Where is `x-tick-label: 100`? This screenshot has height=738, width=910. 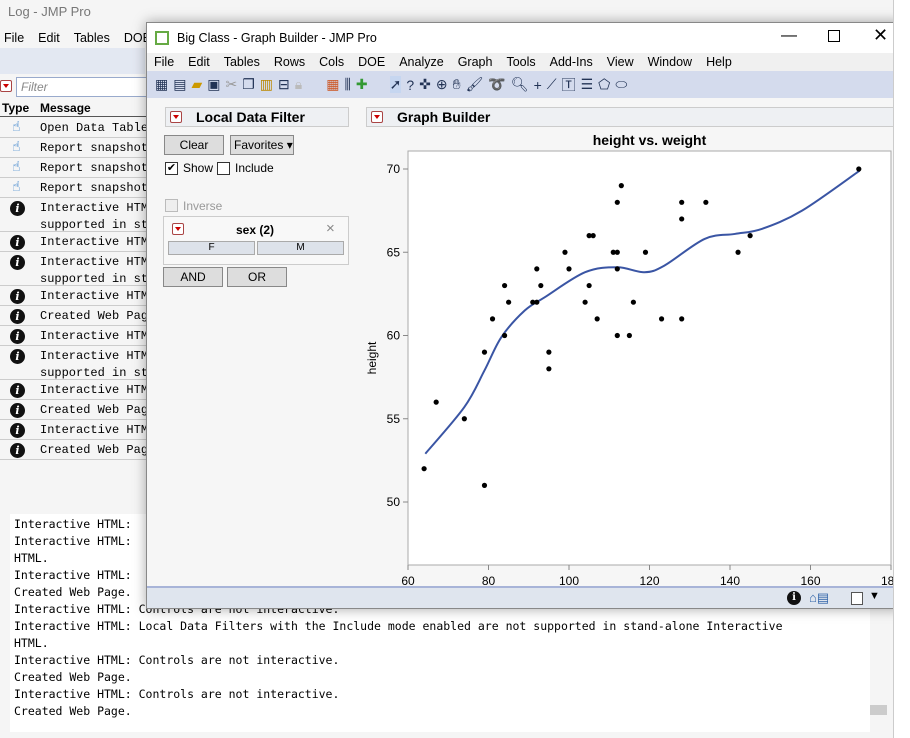 x-tick-label: 100 is located at coordinates (569, 580).